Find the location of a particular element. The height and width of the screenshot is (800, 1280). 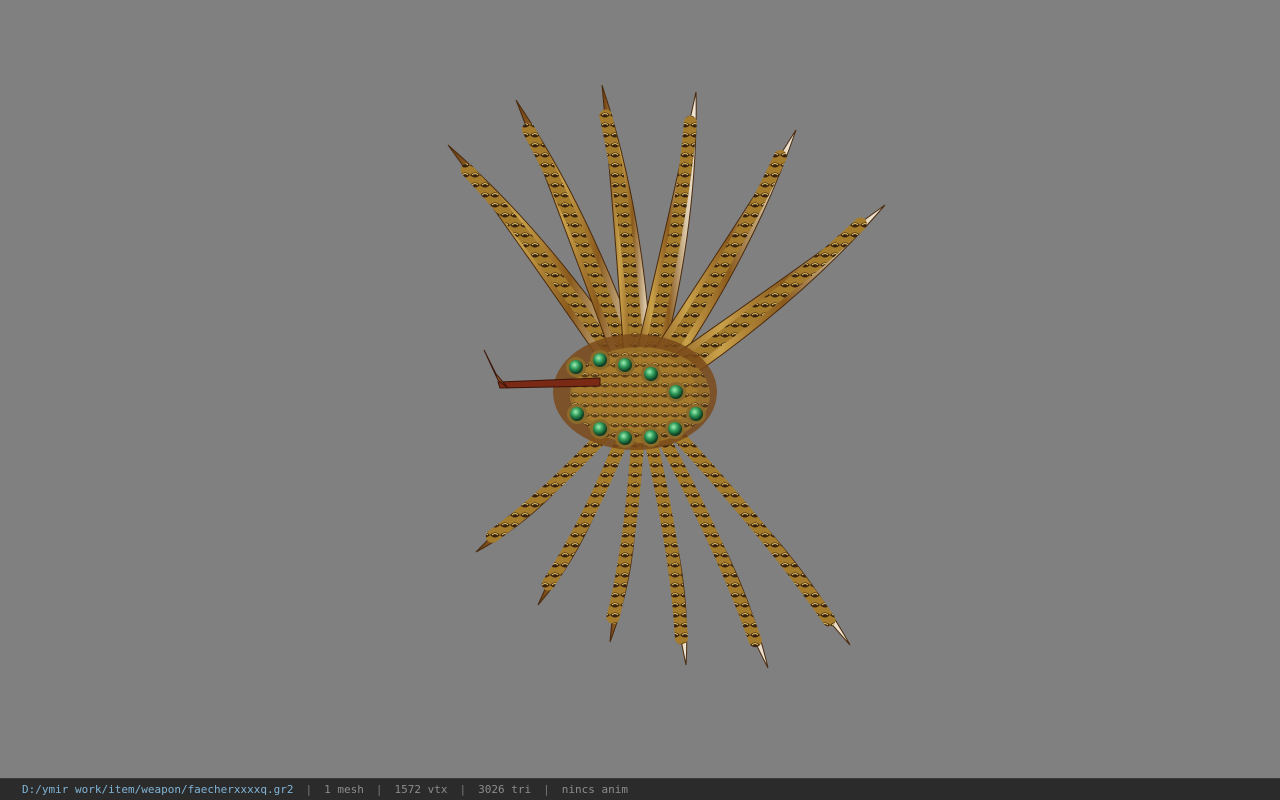

triangle-count: 3026 tri is located at coordinates (505, 789).